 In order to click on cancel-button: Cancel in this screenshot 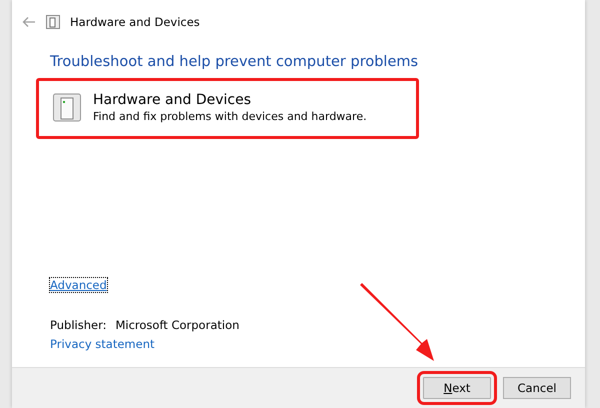, I will do `click(537, 388)`.